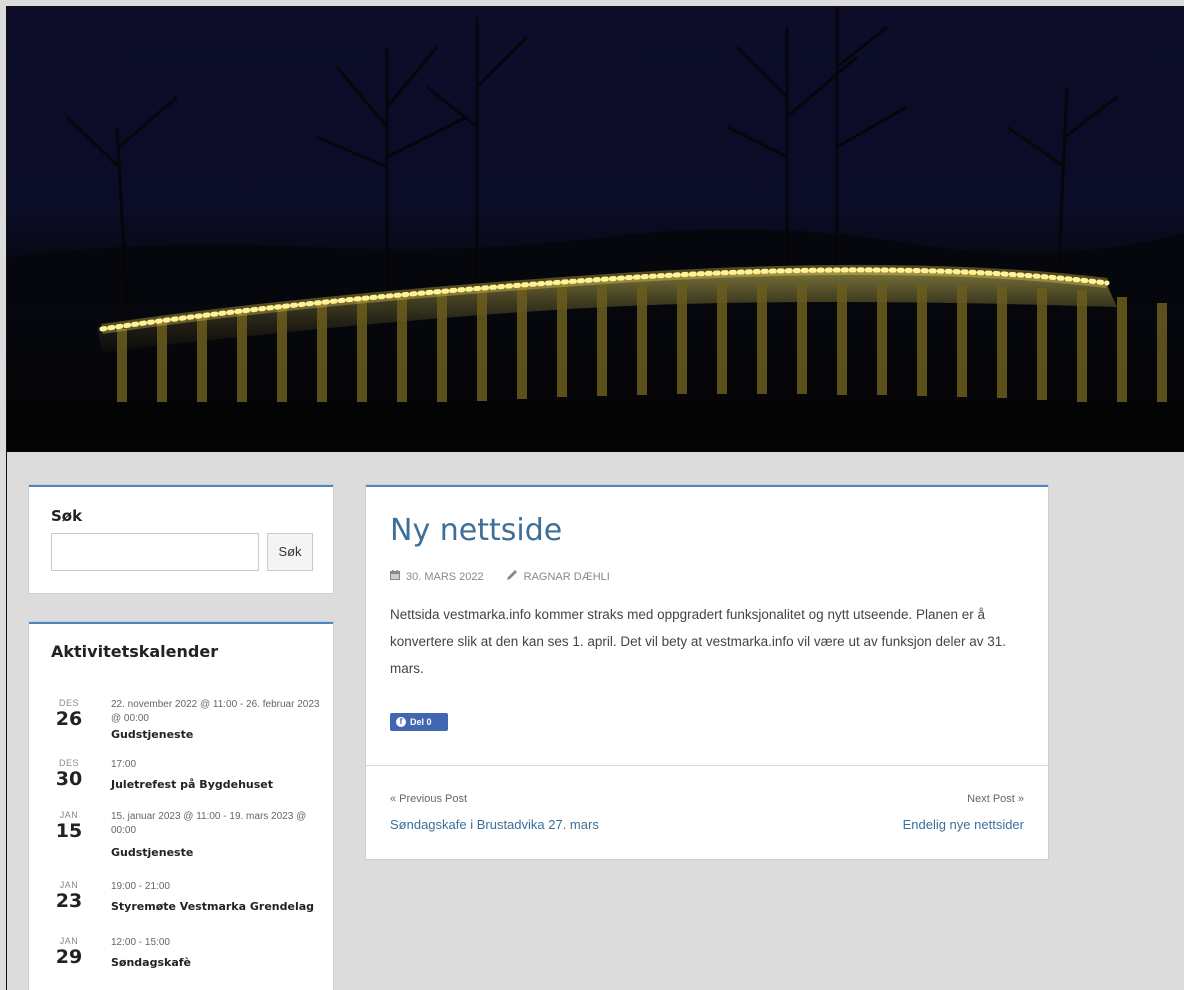 Image resolution: width=1184 pixels, height=990 pixels. I want to click on event-title: Juletrefest på Bygdehuset, so click(216, 784).